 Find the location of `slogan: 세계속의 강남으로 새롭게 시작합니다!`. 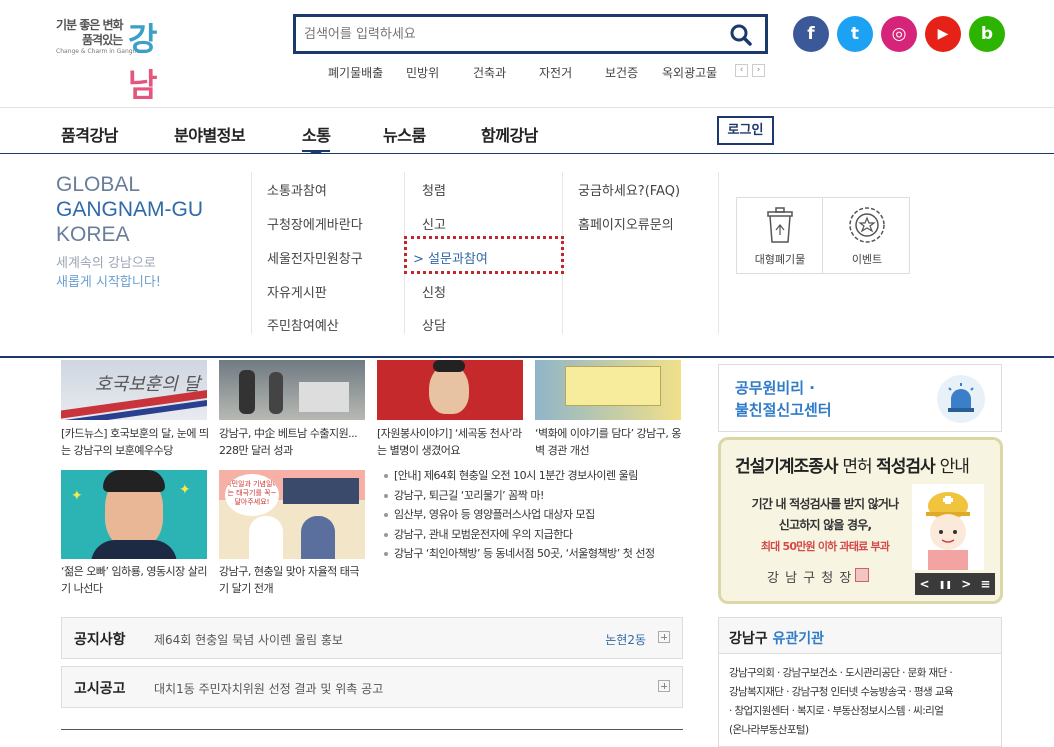

slogan: 세계속의 강남으로 새롭게 시작합니다! is located at coordinates (109, 273).